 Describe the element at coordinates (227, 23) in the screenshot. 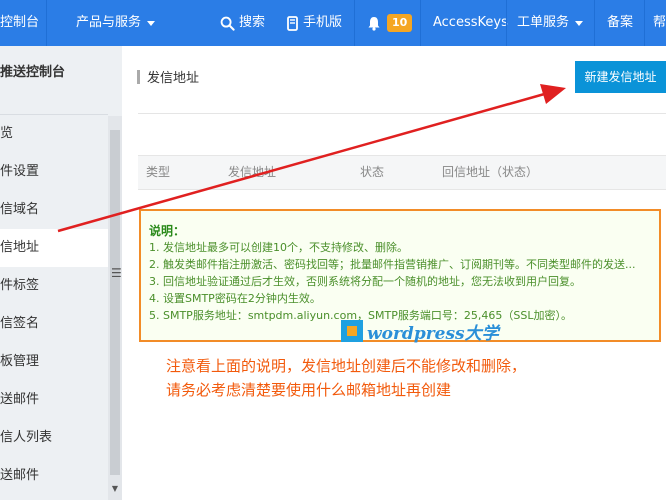

I see `search-icon` at that location.